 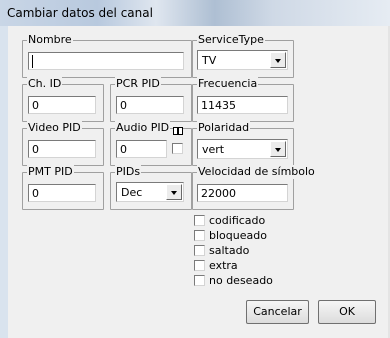 I want to click on text-caret, so click(x=32, y=61).